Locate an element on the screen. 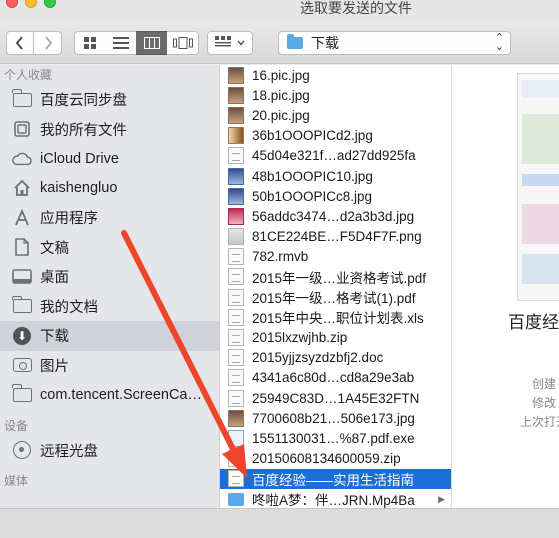 The height and width of the screenshot is (538, 559). sidebar-item-label: com.tencent.ScreenCapture is located at coordinates (122, 394).